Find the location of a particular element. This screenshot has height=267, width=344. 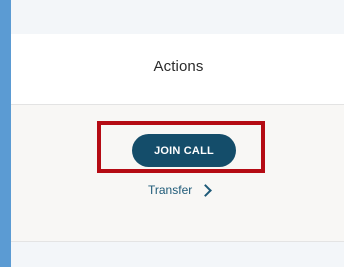

transfer-link: Transfer is located at coordinates (180, 190).